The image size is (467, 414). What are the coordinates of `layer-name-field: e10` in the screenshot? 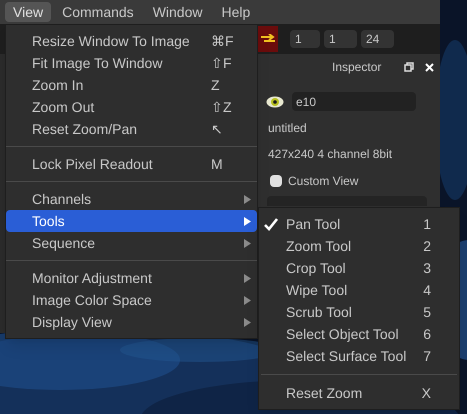 It's located at (354, 101).